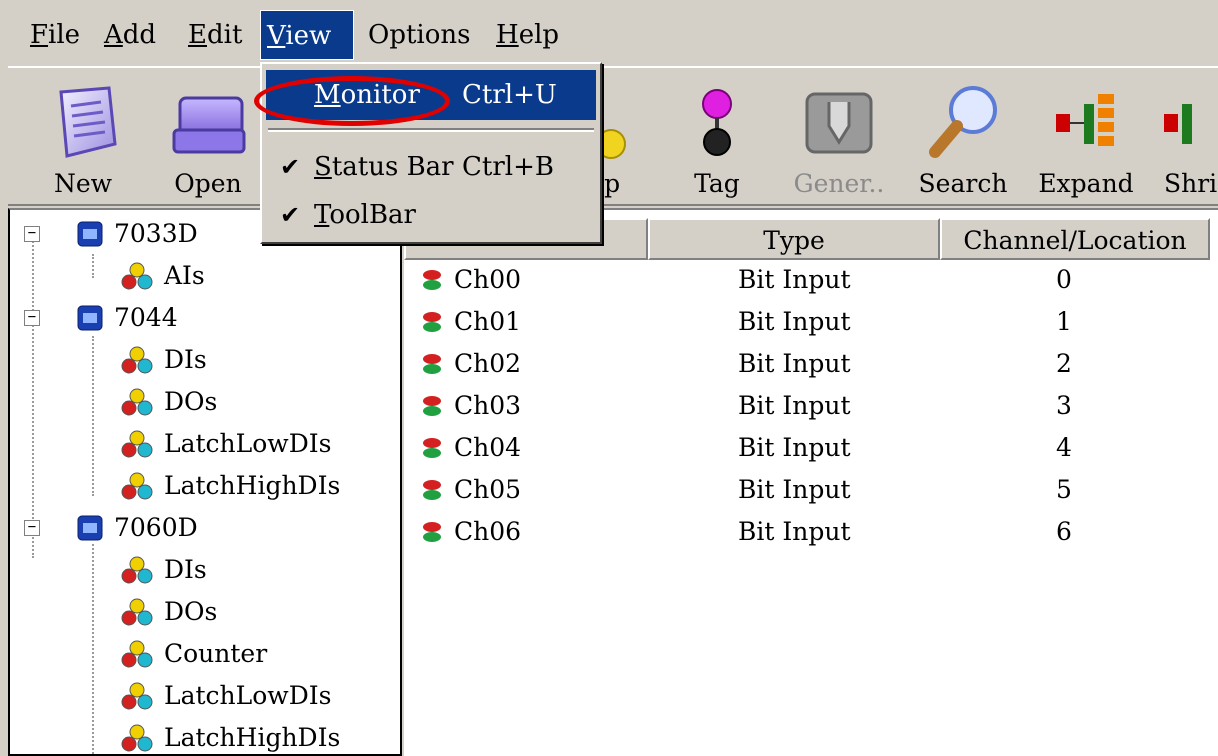 This screenshot has width=1218, height=756. What do you see at coordinates (431, 215) in the screenshot?
I see `menu-item-toolbar: ✔ ToolBar` at bounding box center [431, 215].